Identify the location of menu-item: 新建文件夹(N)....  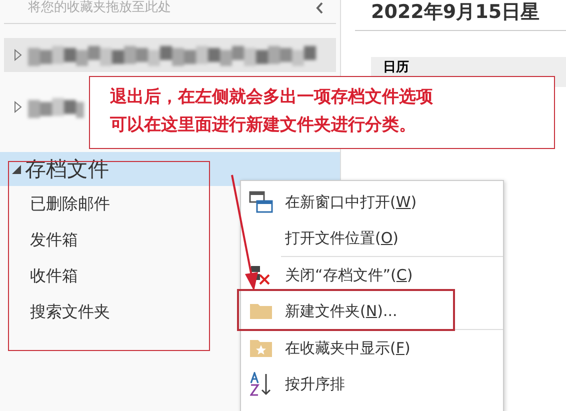
(322, 311).